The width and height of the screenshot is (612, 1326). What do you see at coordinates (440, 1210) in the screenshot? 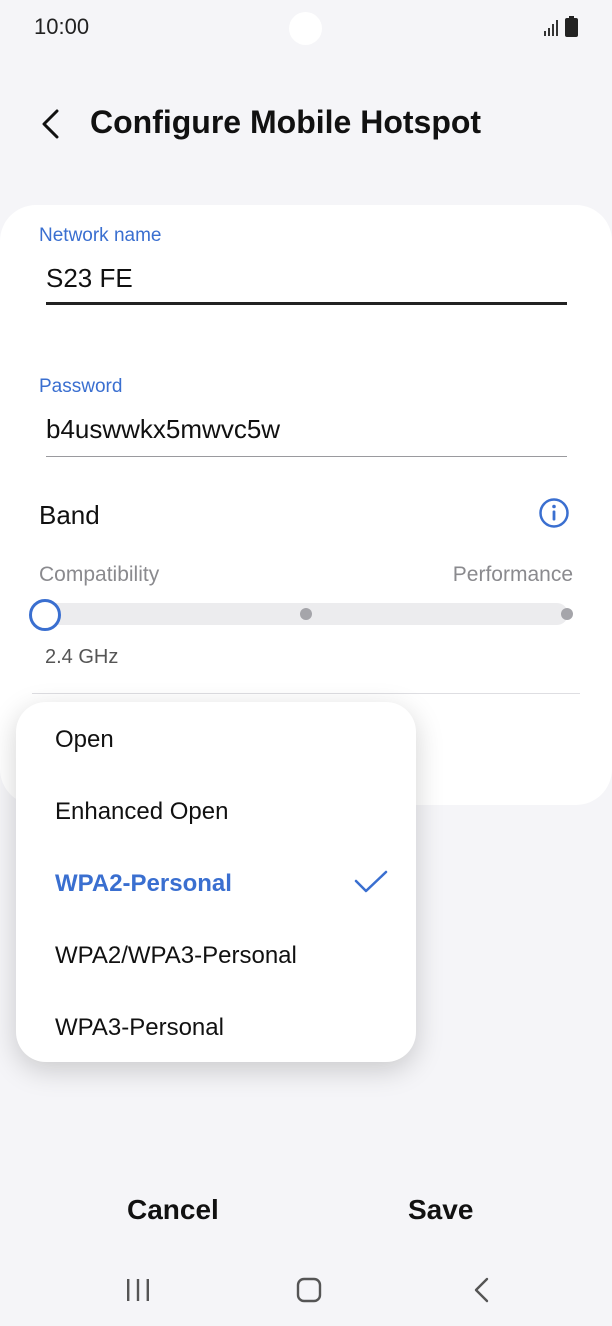
I see `save-button: Save` at bounding box center [440, 1210].